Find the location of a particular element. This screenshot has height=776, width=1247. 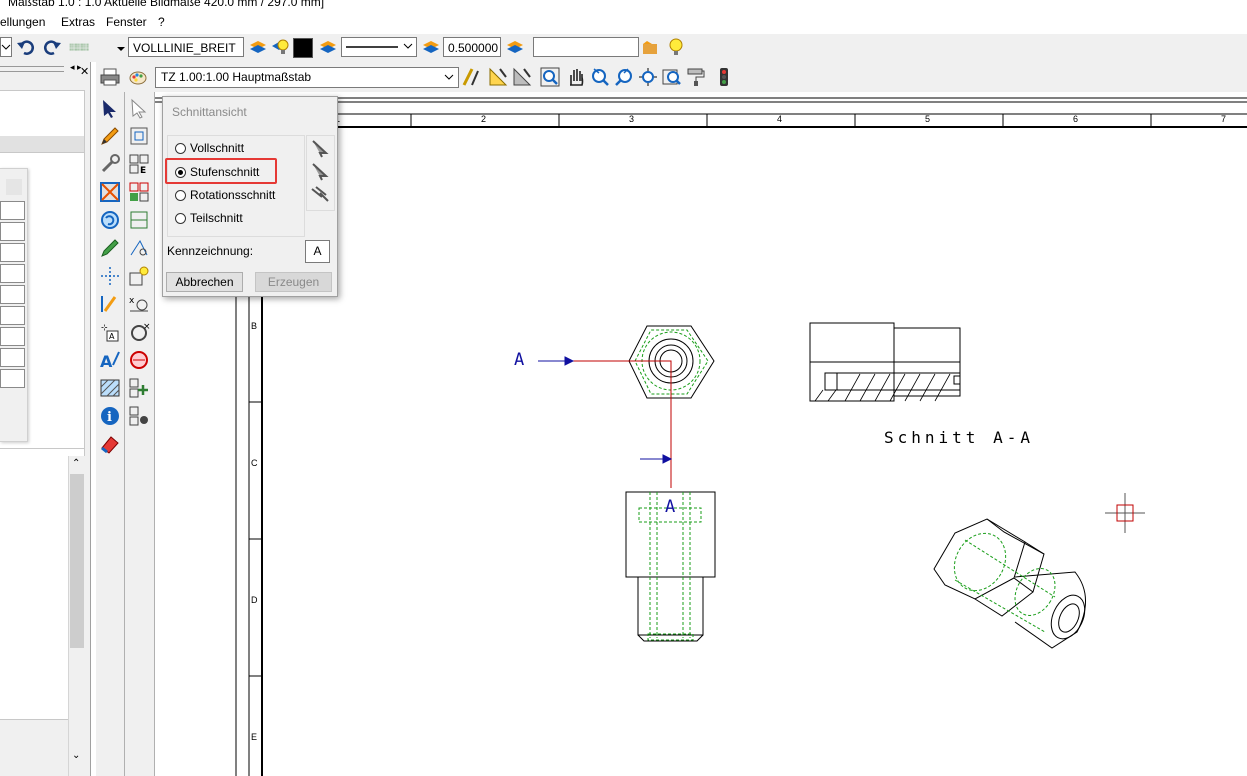

scroll-down-icon: ⌄ is located at coordinates (76, 755).